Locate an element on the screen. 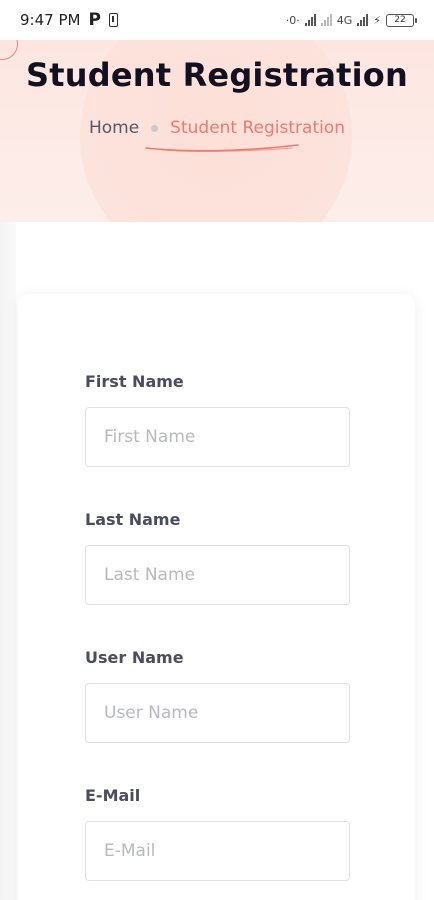  parking-app-icon: P is located at coordinates (94, 20).